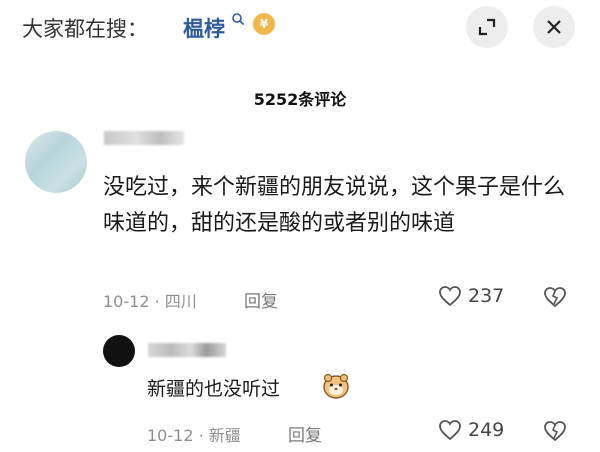 The width and height of the screenshot is (600, 452). What do you see at coordinates (85, 29) in the screenshot?
I see `search-prefix-label: 大家都在搜：` at bounding box center [85, 29].